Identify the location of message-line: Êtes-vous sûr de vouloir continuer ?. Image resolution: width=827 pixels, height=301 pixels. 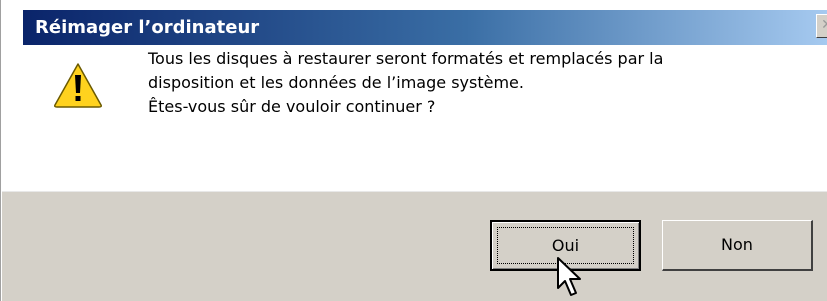
(292, 106).